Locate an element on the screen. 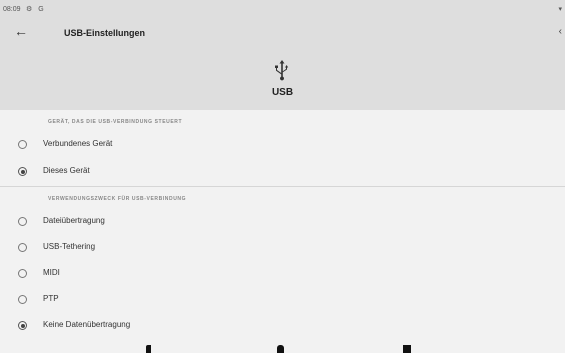 The height and width of the screenshot is (353, 565). battery-icon: ▾ is located at coordinates (560, 9).